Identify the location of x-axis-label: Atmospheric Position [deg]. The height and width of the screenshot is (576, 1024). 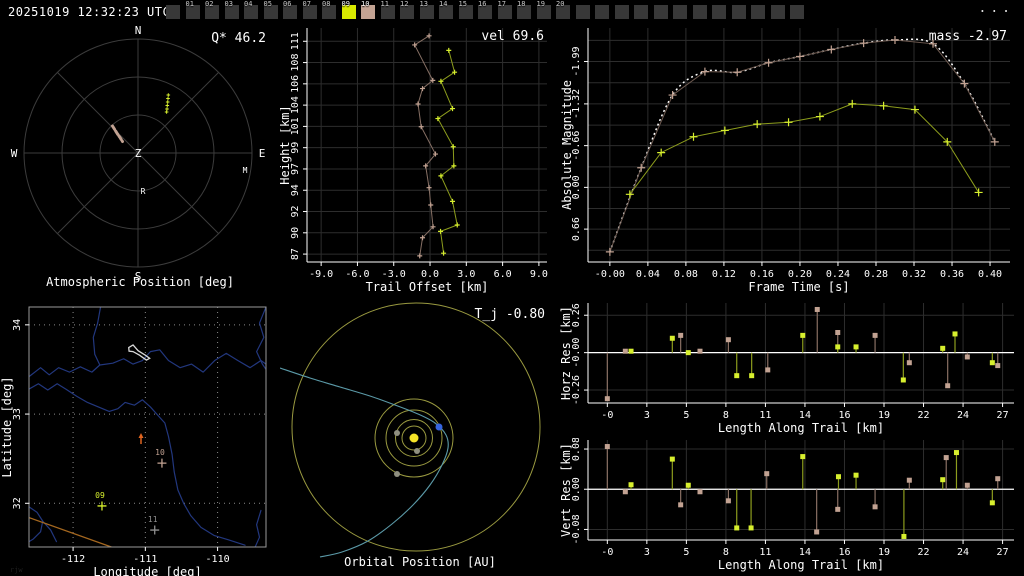
(140, 282).